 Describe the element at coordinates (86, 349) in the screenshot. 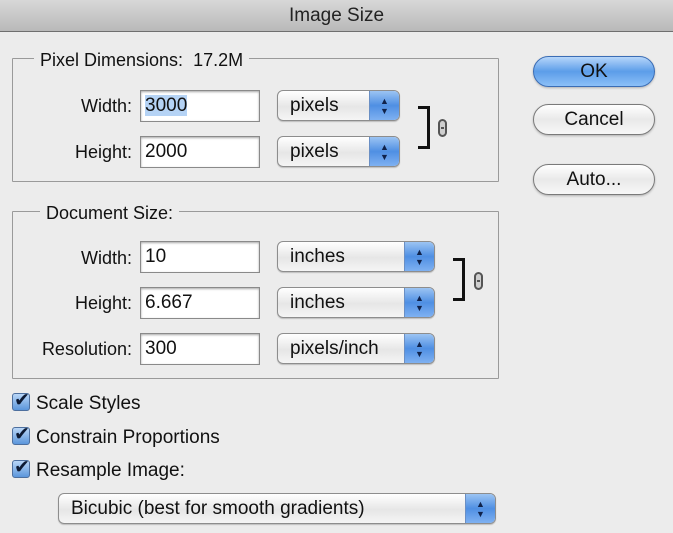

I see `resolution-label: Resolution:` at that location.